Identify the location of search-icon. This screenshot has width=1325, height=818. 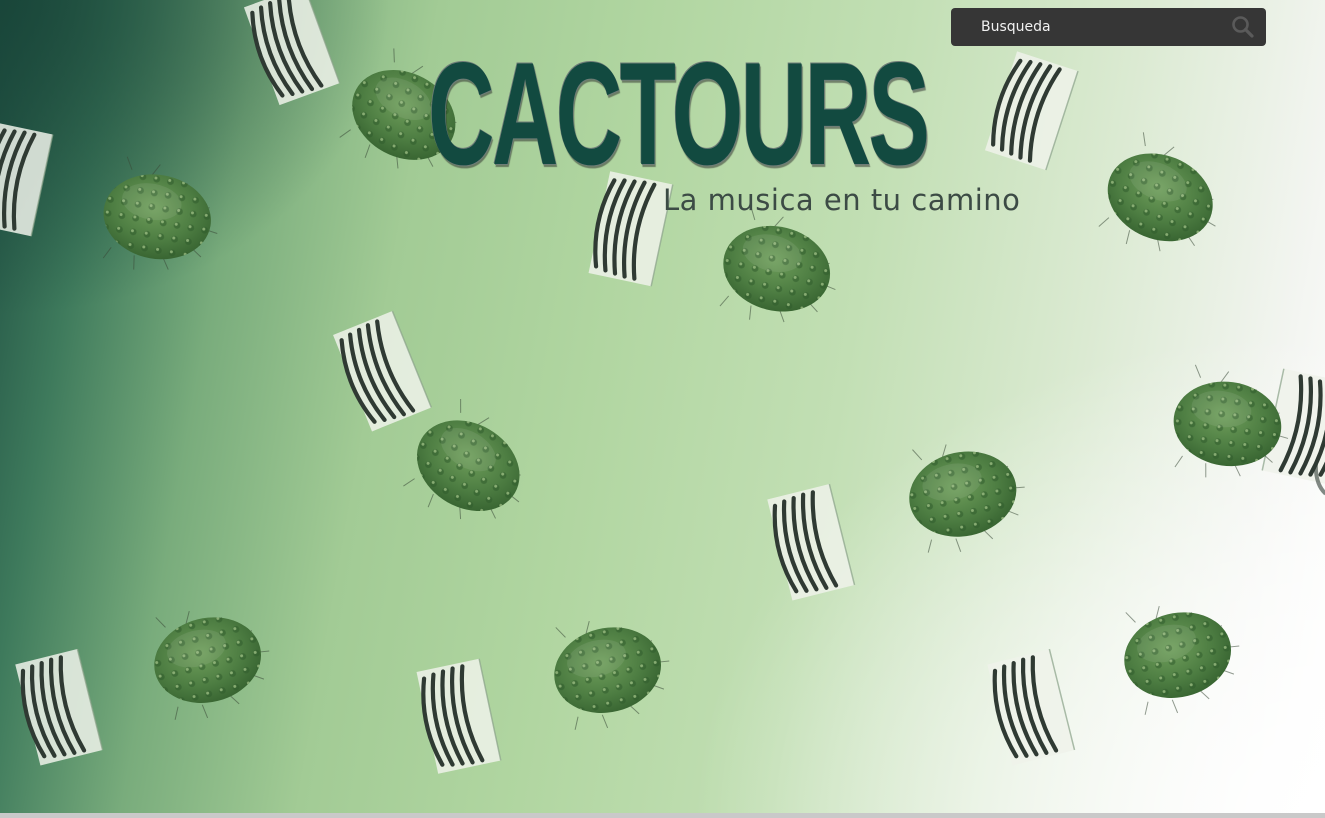
(1243, 27).